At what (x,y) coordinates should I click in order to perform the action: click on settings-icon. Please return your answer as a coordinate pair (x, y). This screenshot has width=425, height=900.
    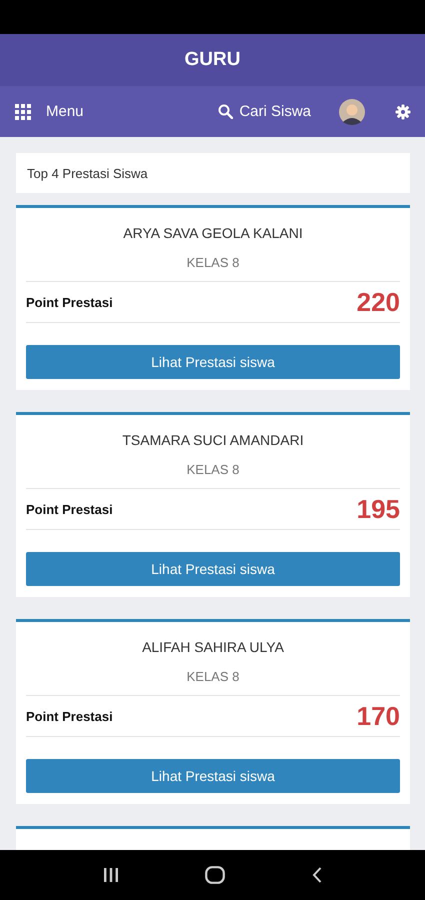
    Looking at the image, I should click on (403, 112).